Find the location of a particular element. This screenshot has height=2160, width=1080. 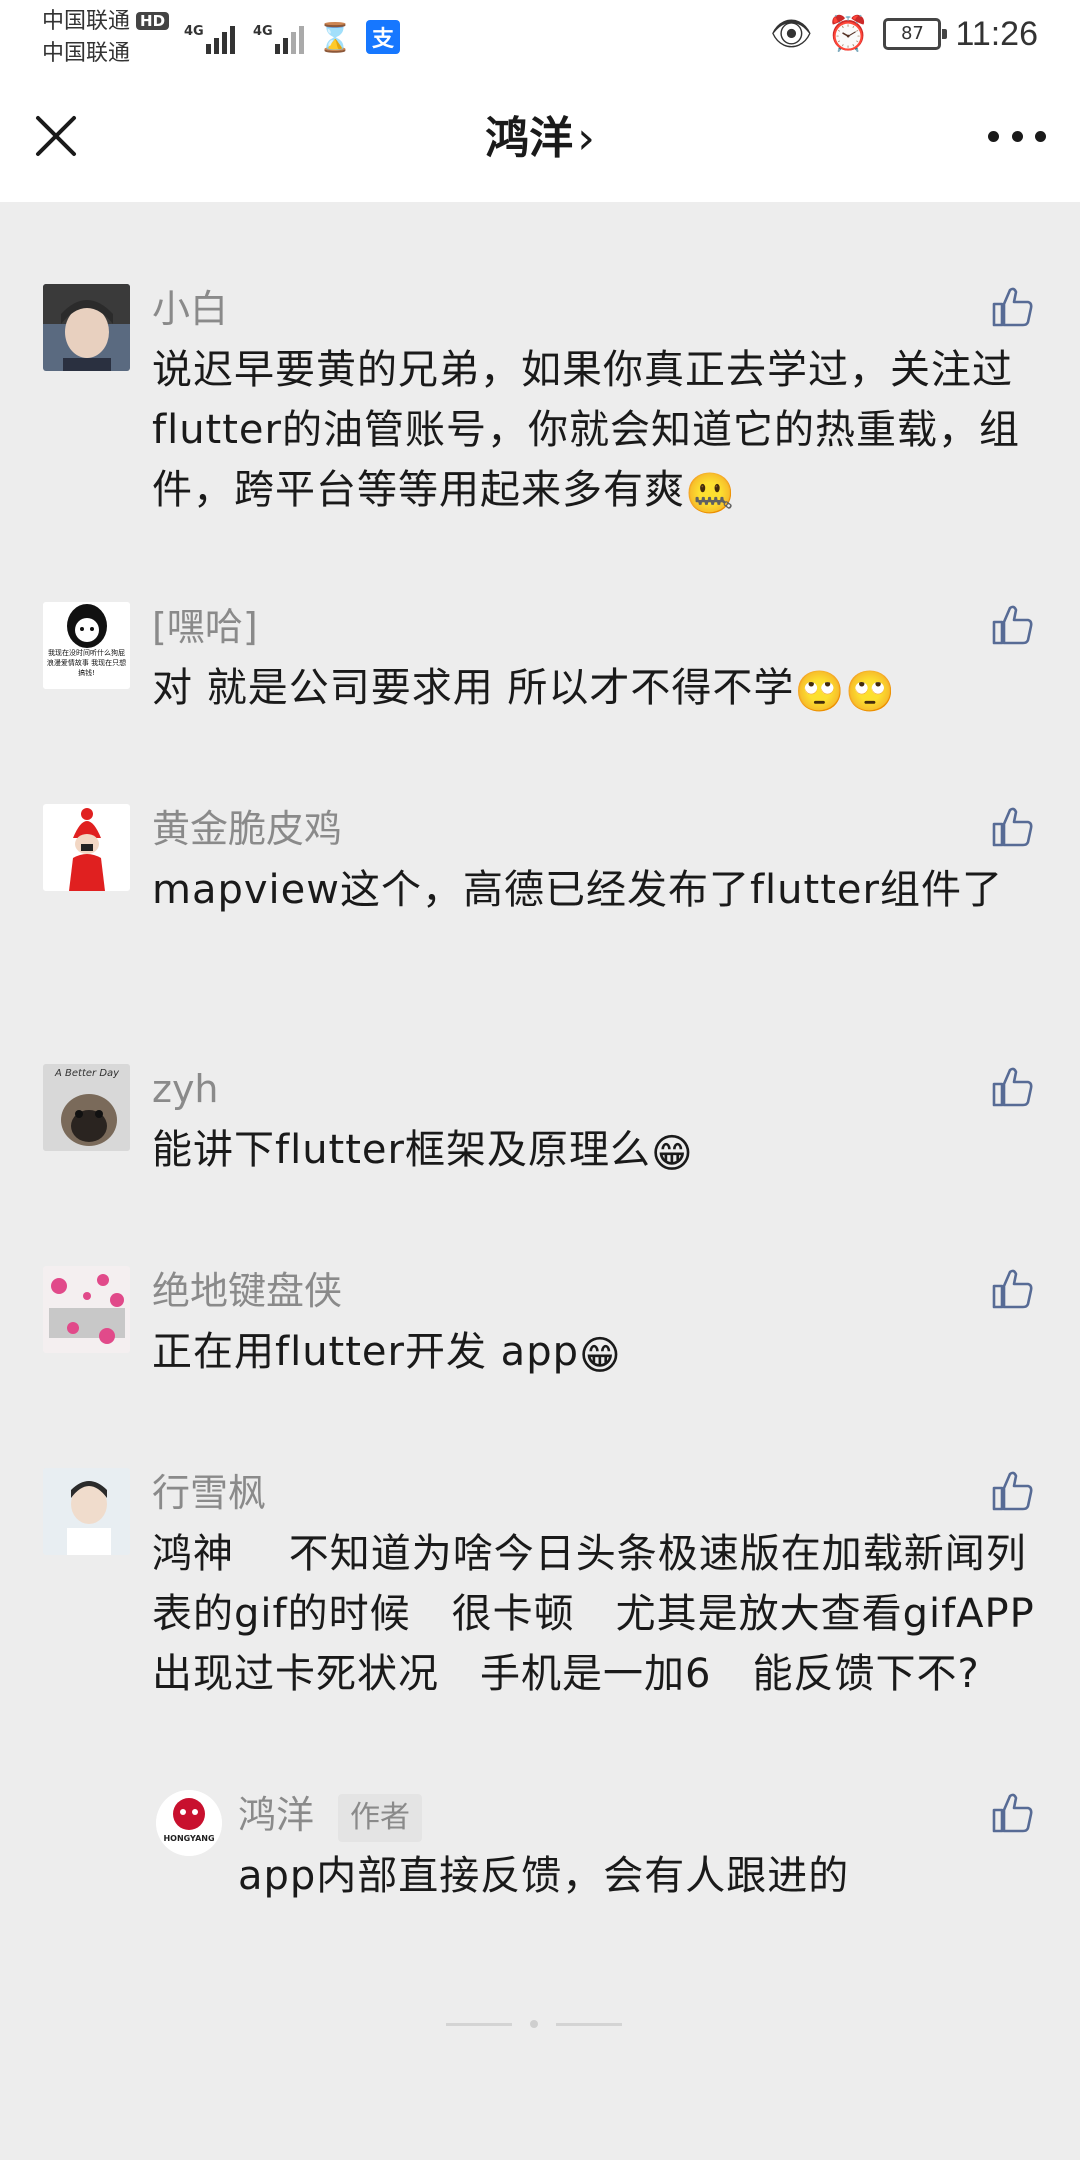

clock: 11:26 is located at coordinates (996, 33).